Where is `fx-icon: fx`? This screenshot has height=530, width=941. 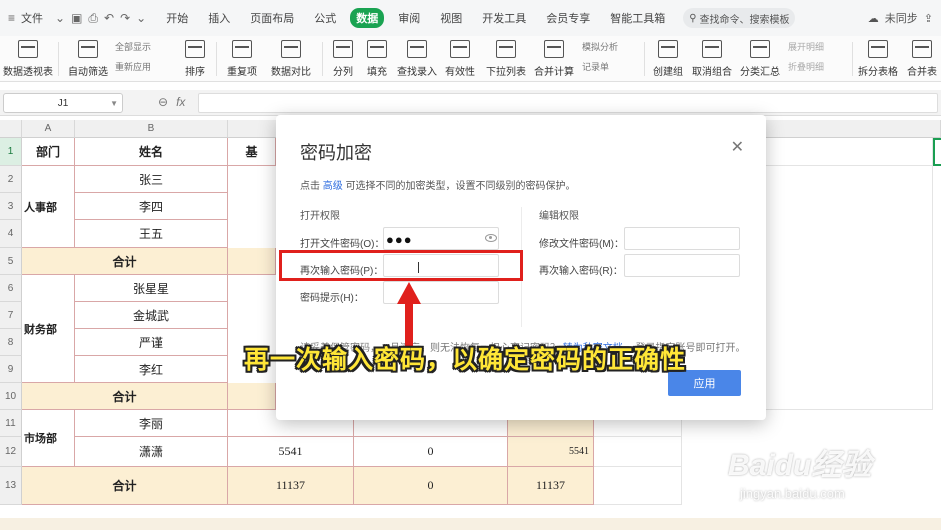 fx-icon: fx is located at coordinates (180, 102).